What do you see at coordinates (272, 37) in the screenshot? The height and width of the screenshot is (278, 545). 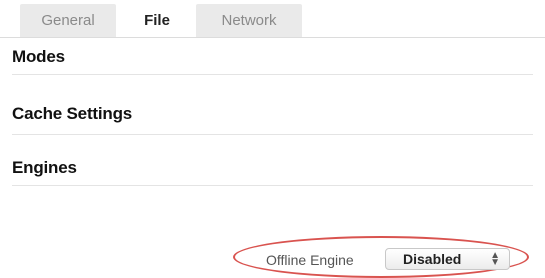 I see `tab-divider` at bounding box center [272, 37].